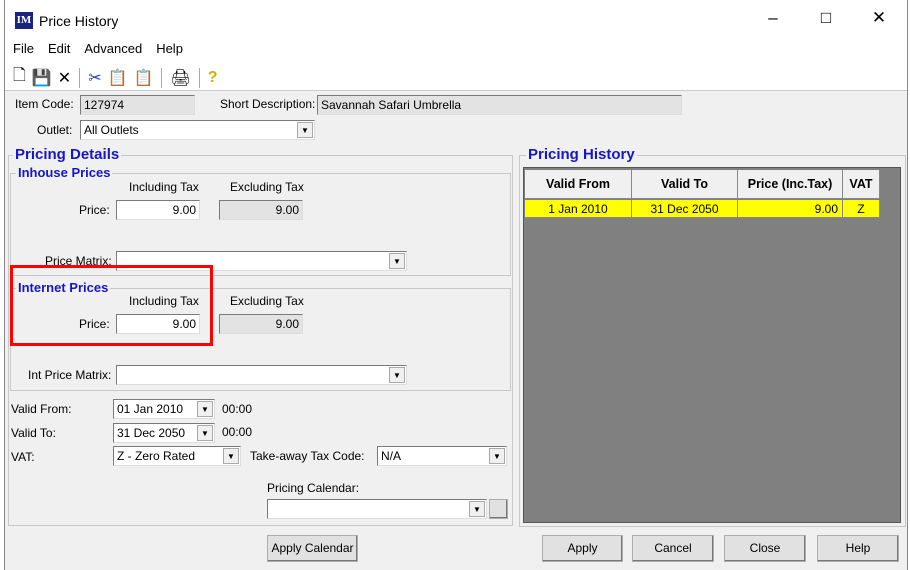 The height and width of the screenshot is (570, 910). I want to click on copy-icon: 📋, so click(118, 78).